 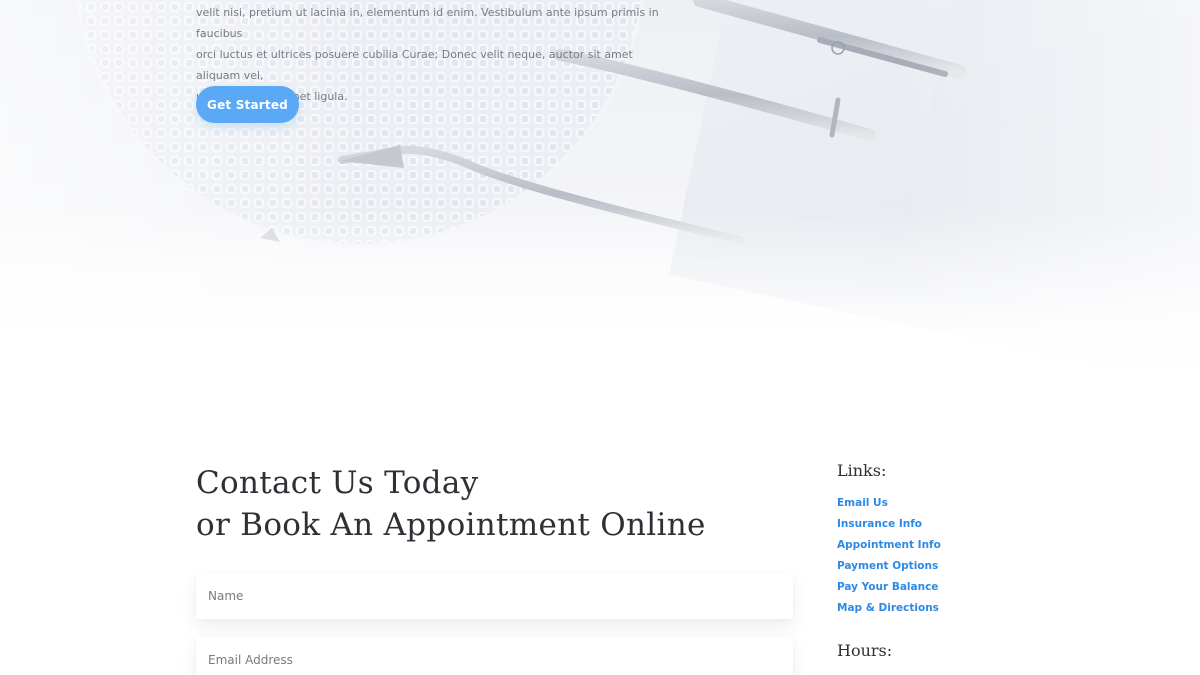 What do you see at coordinates (494, 596) in the screenshot?
I see `name-field` at bounding box center [494, 596].